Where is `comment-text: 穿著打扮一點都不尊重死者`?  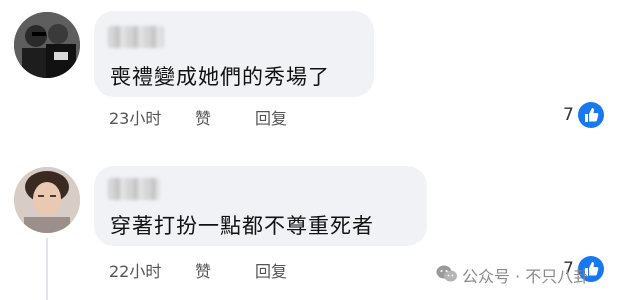
comment-text: 穿著打扮一點都不尊重死者 is located at coordinates (242, 226).